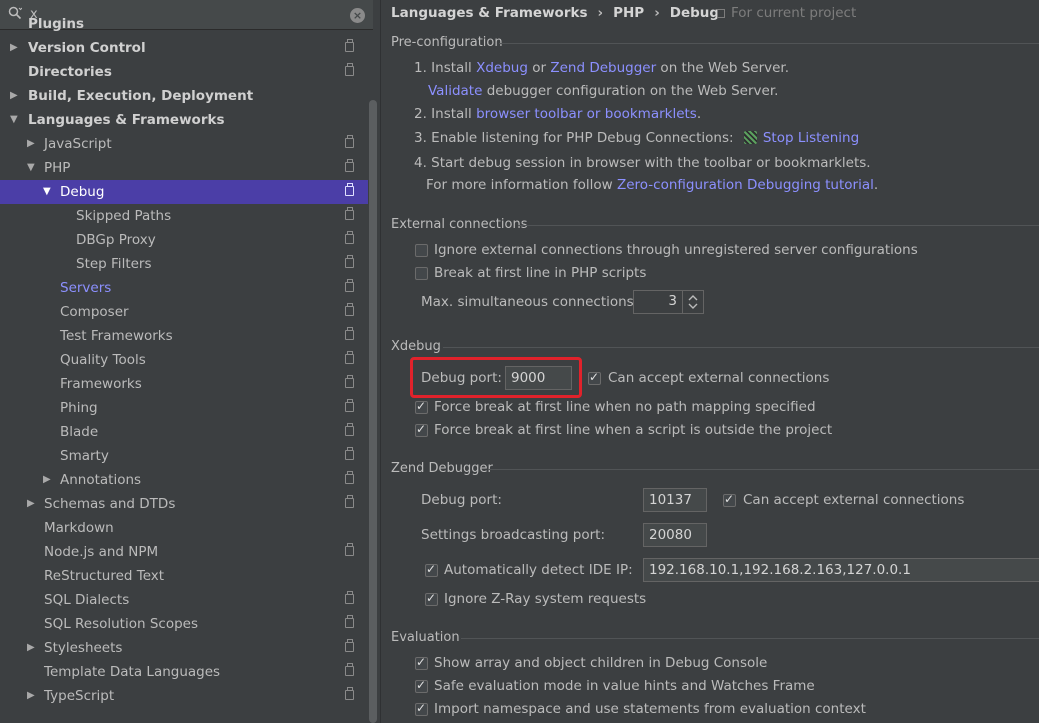  What do you see at coordinates (101, 384) in the screenshot?
I see `tree-item-label: Frameworks` at bounding box center [101, 384].